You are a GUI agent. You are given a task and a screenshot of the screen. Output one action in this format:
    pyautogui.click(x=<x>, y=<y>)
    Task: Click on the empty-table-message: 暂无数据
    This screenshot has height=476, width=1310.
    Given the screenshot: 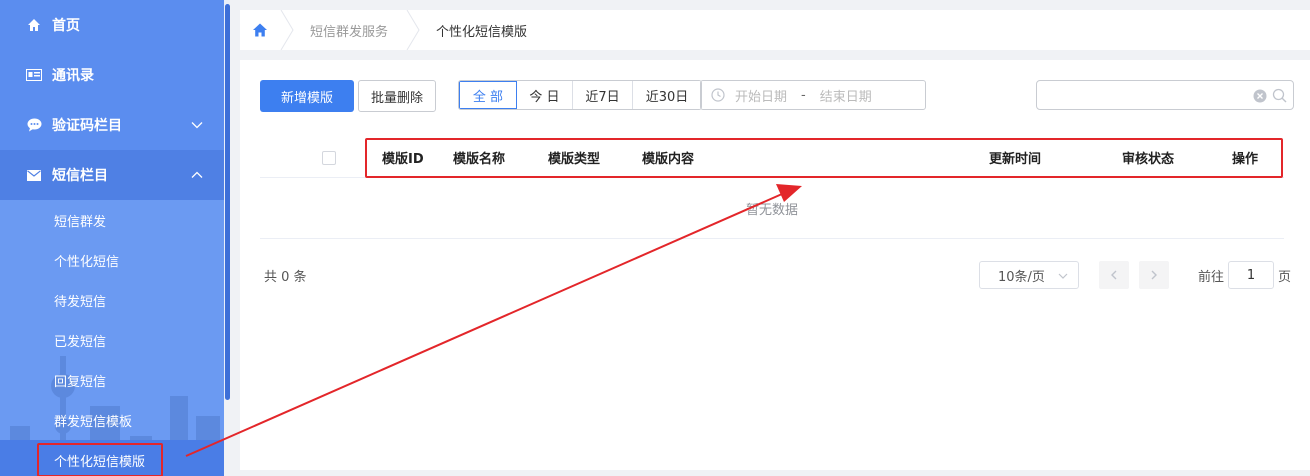 What is the action you would take?
    pyautogui.click(x=772, y=209)
    